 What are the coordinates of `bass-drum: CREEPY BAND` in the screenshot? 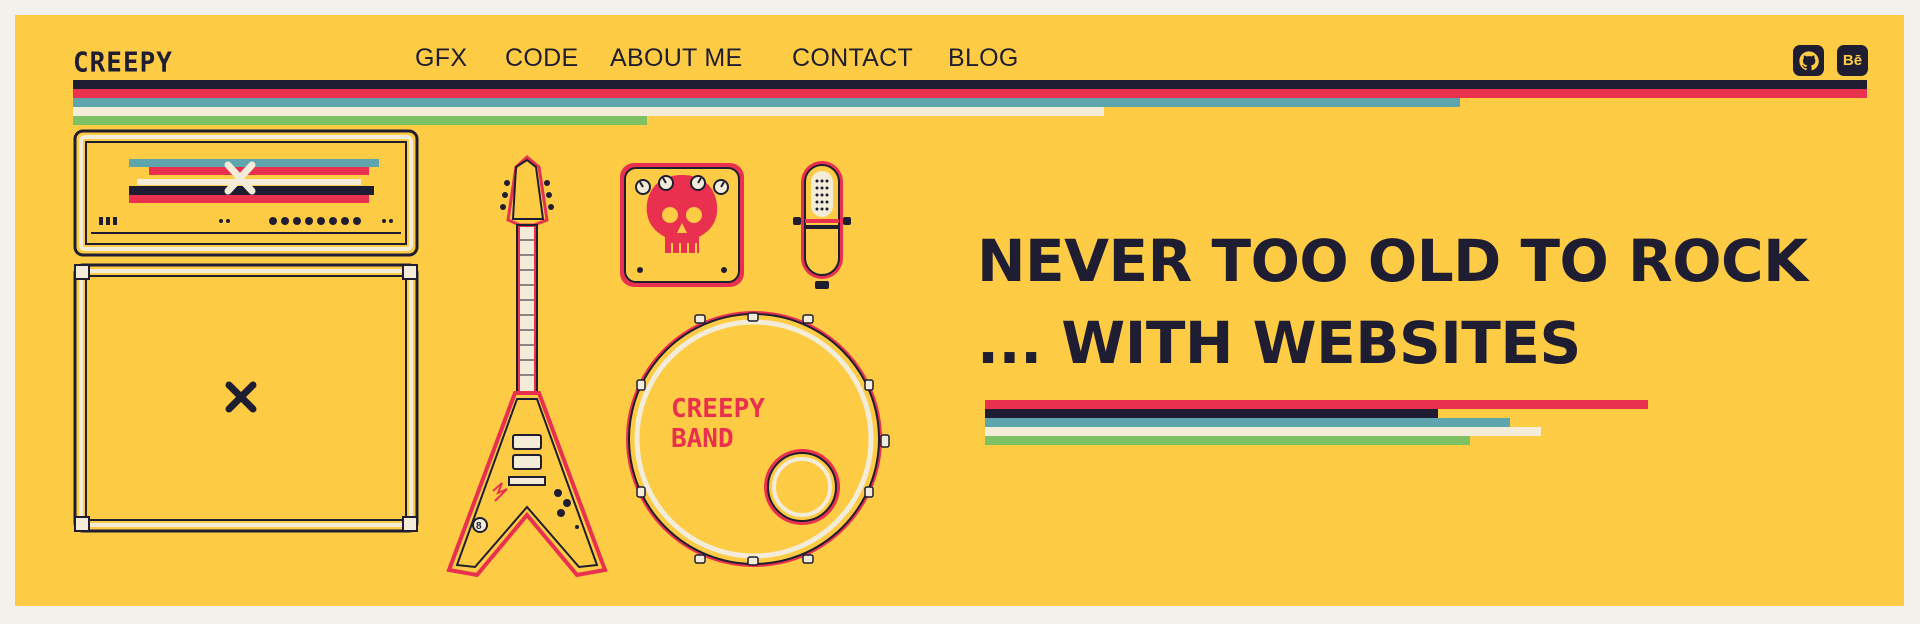 It's located at (758, 439).